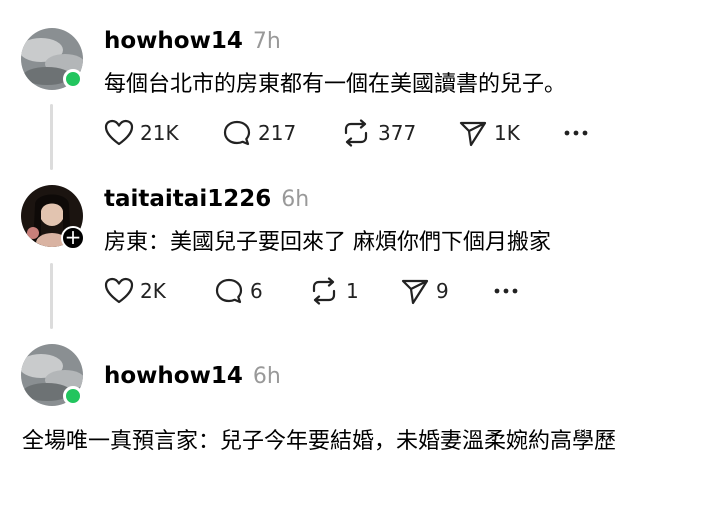 Image resolution: width=720 pixels, height=505 pixels. I want to click on share-button: 9, so click(424, 291).